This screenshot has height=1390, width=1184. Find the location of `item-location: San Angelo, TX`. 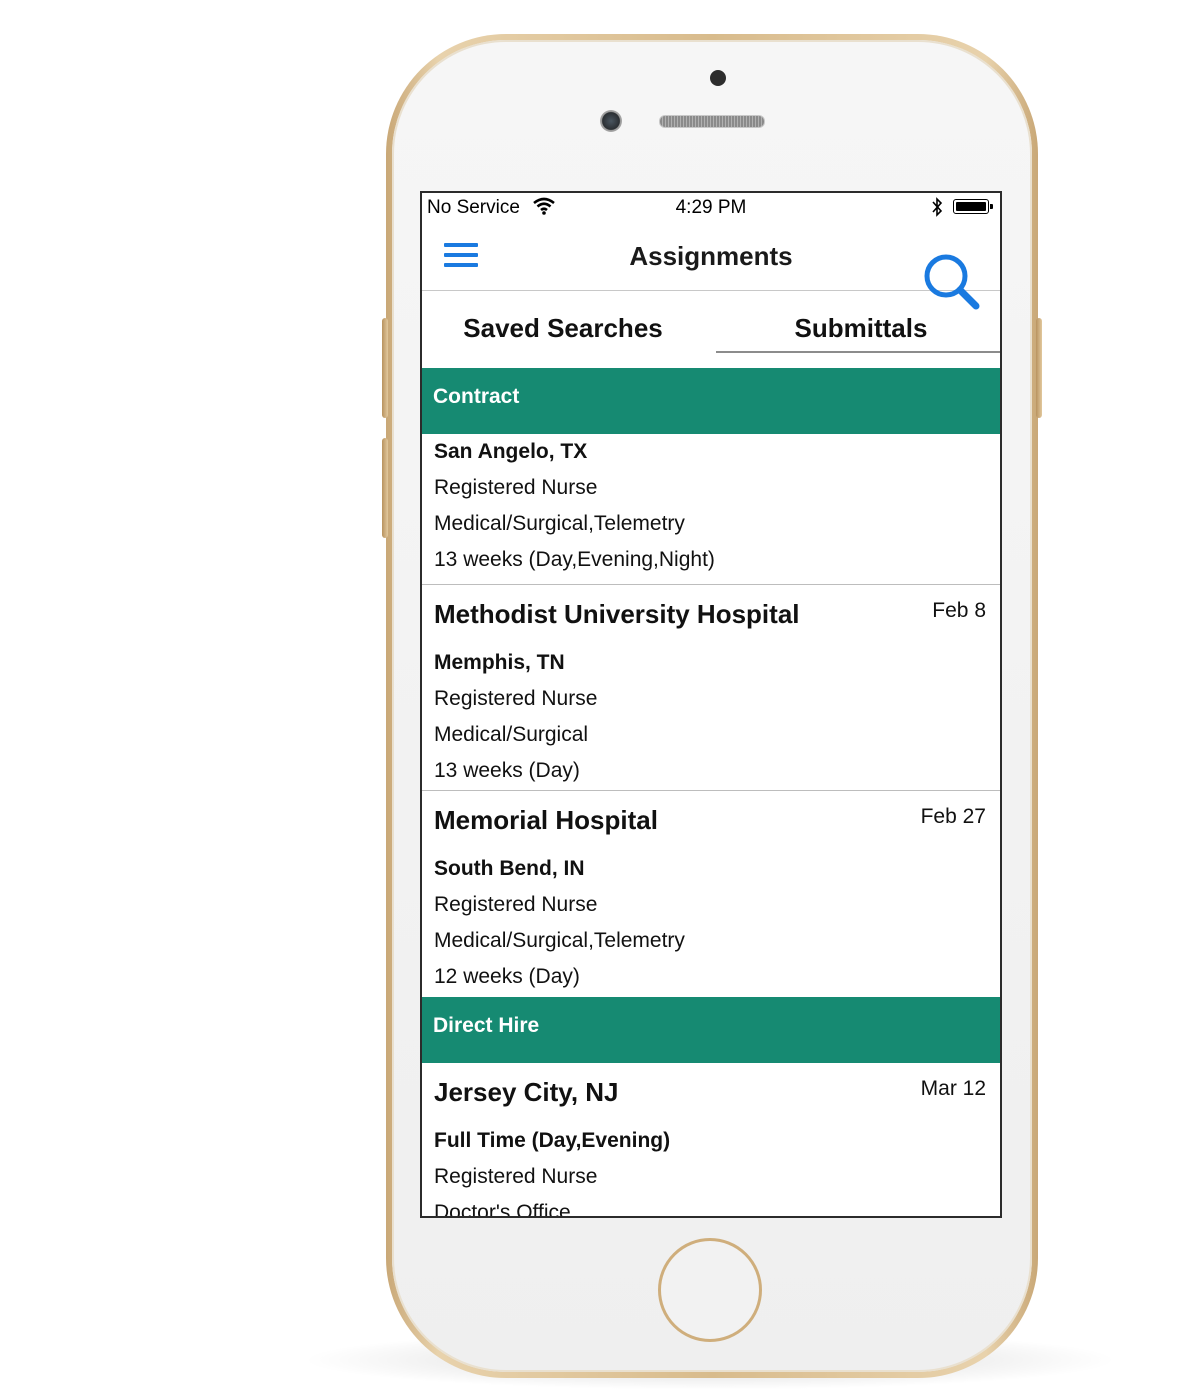

item-location: San Angelo, TX is located at coordinates (511, 451).